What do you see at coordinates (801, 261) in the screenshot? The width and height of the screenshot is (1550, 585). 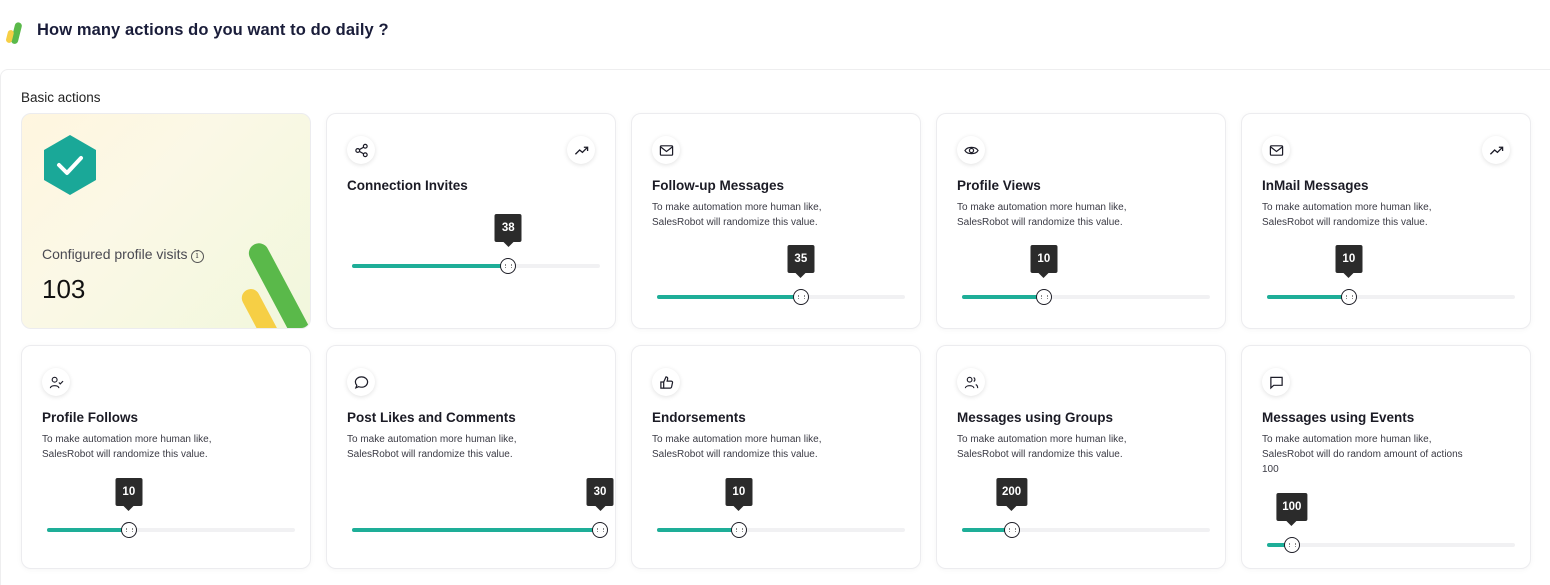 I see `slider-value-tooltip: 35` at bounding box center [801, 261].